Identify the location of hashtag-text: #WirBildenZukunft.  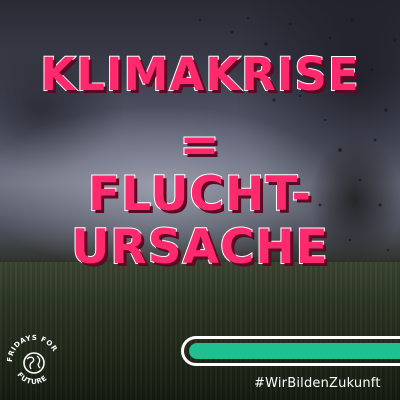
(317, 383).